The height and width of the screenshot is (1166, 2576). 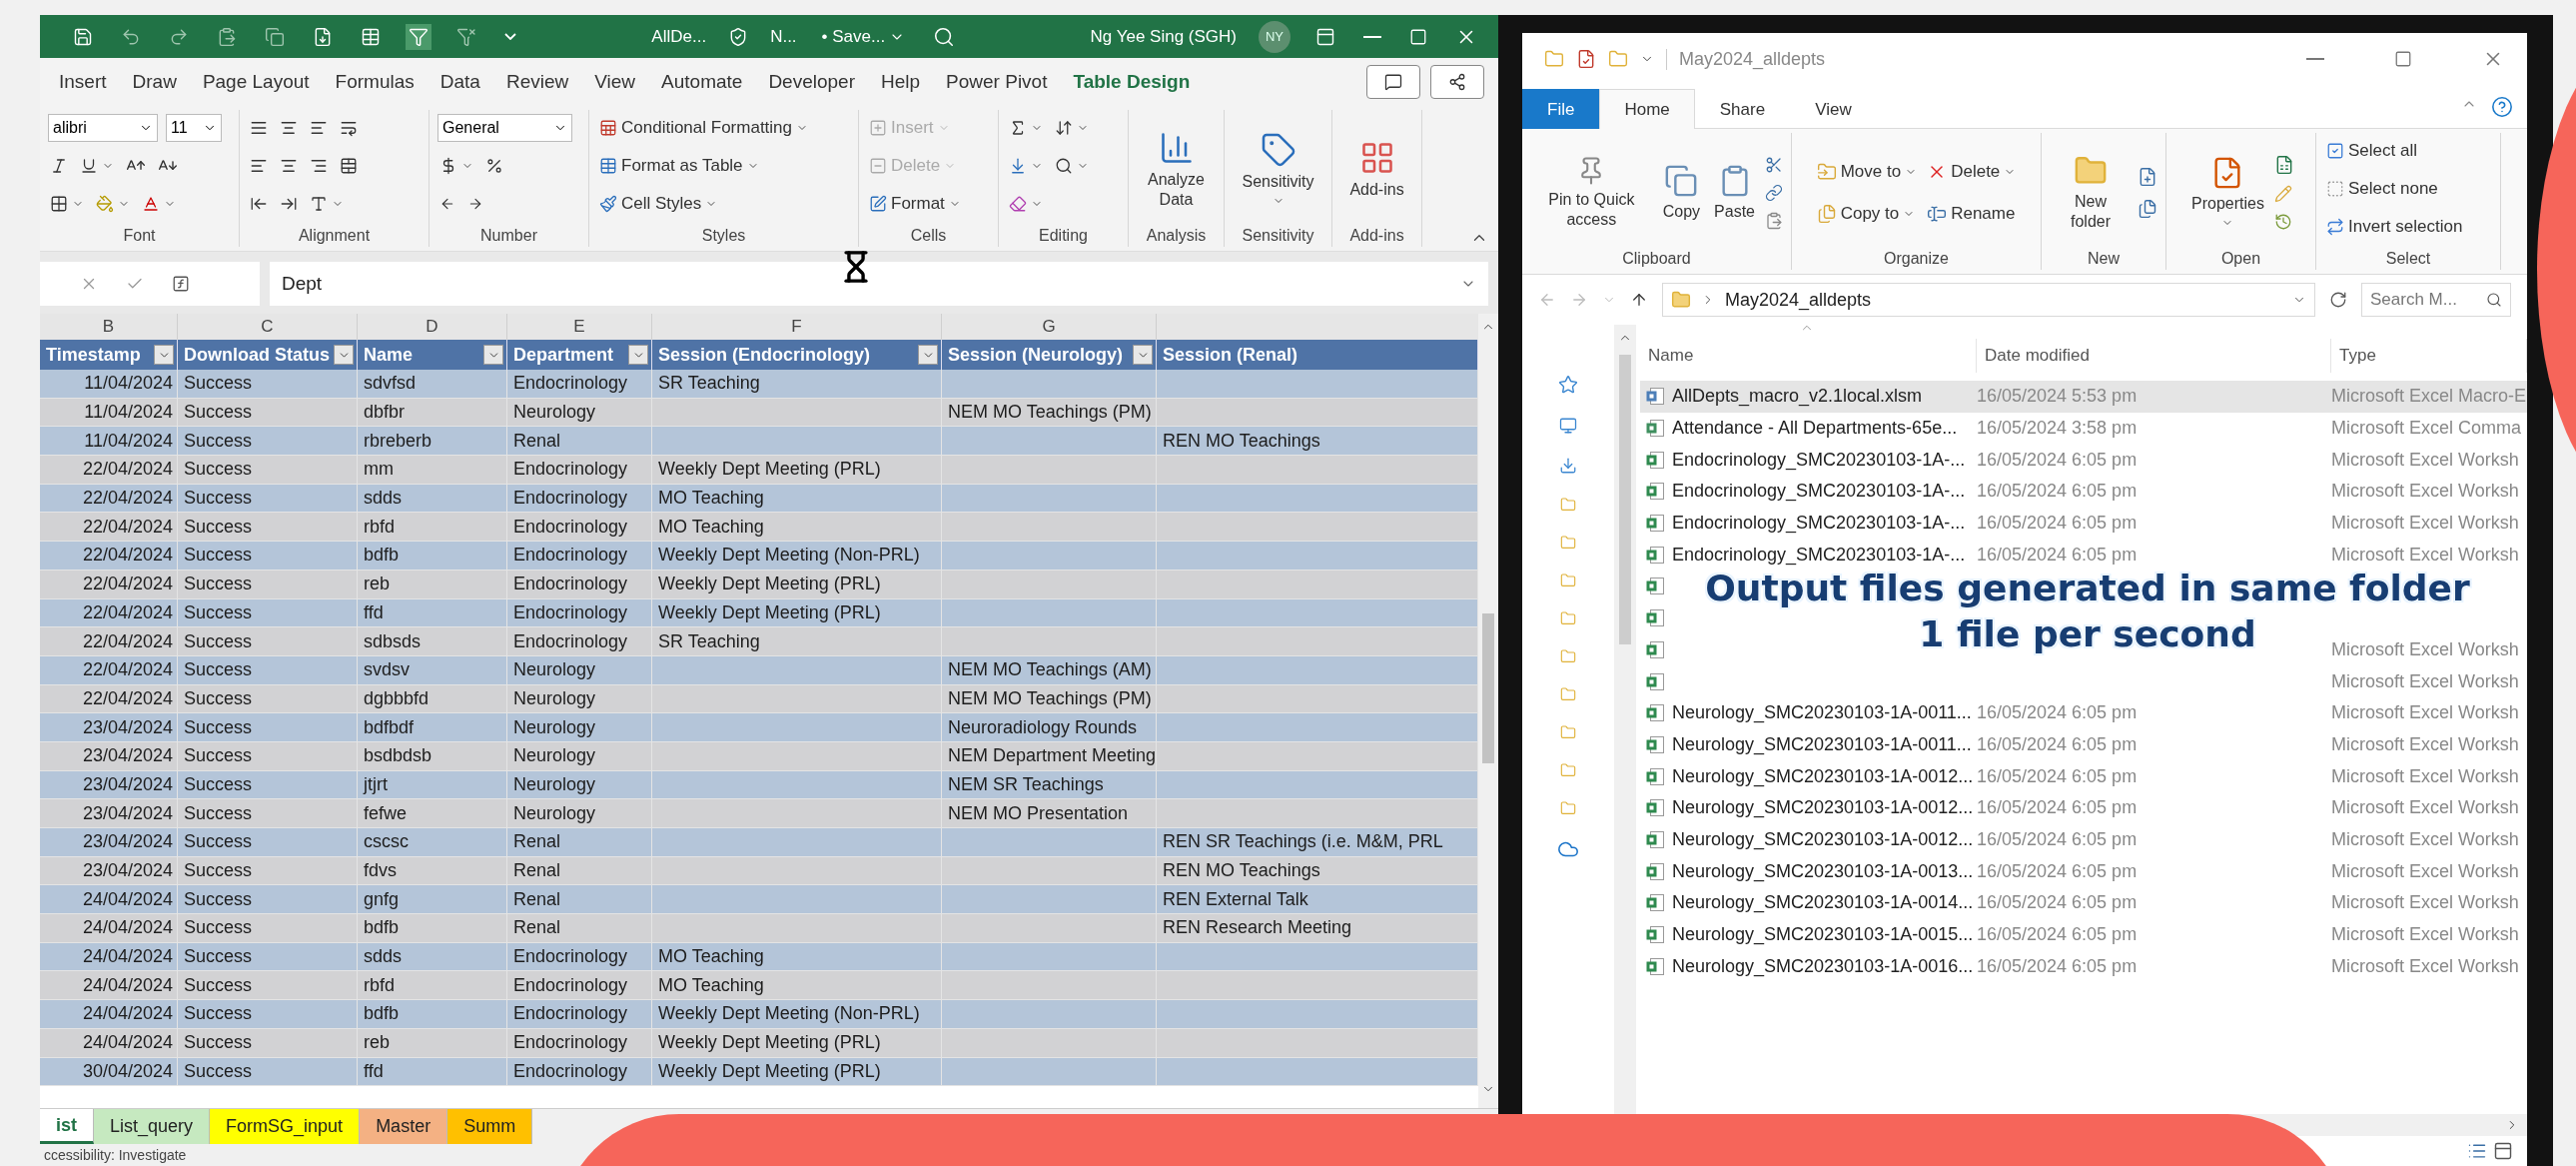 I want to click on ribbon-tab: Power Pivot, so click(x=997, y=82).